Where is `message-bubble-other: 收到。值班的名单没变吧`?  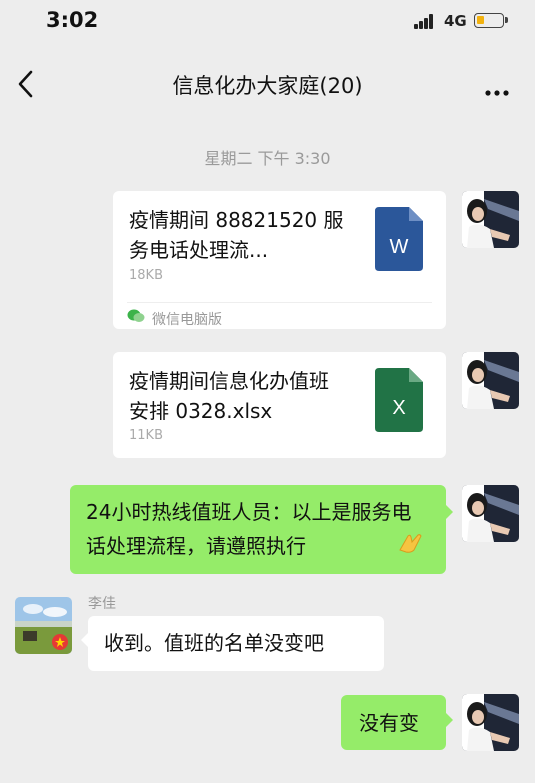 message-bubble-other: 收到。值班的名单没变吧 is located at coordinates (236, 643).